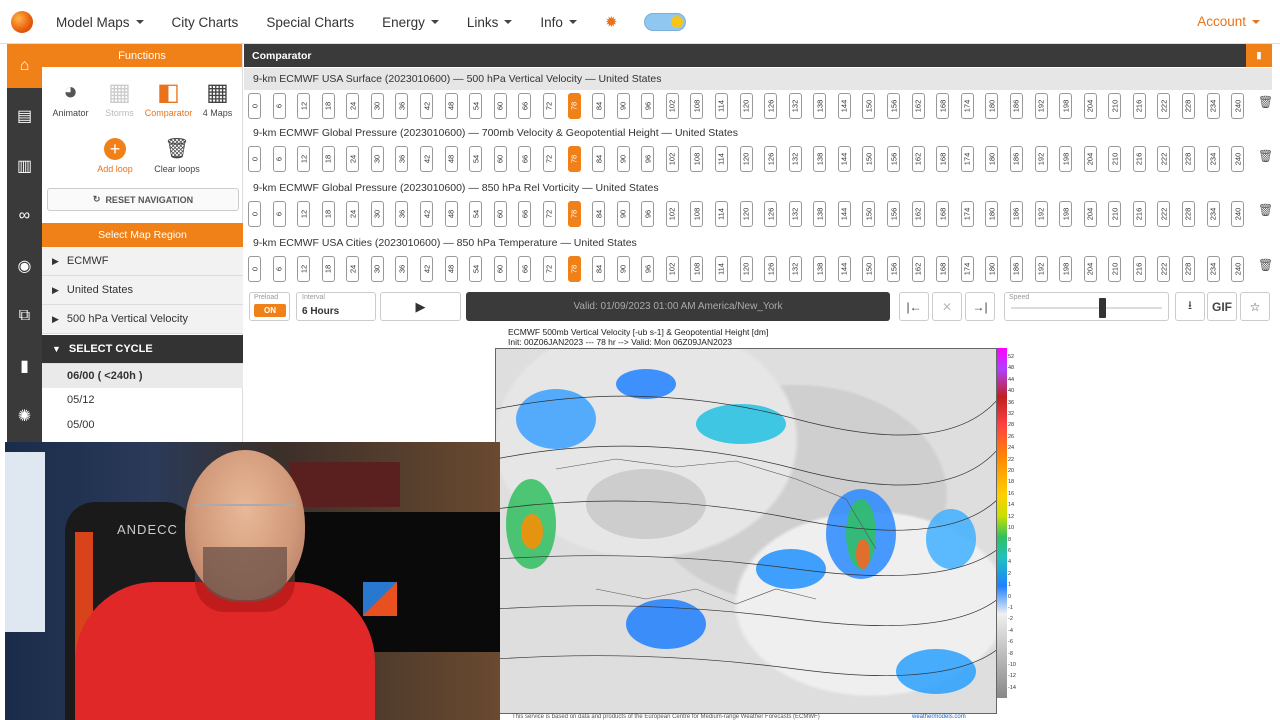 The height and width of the screenshot is (720, 1280). What do you see at coordinates (1041, 159) in the screenshot?
I see `hour-button: 192` at bounding box center [1041, 159].